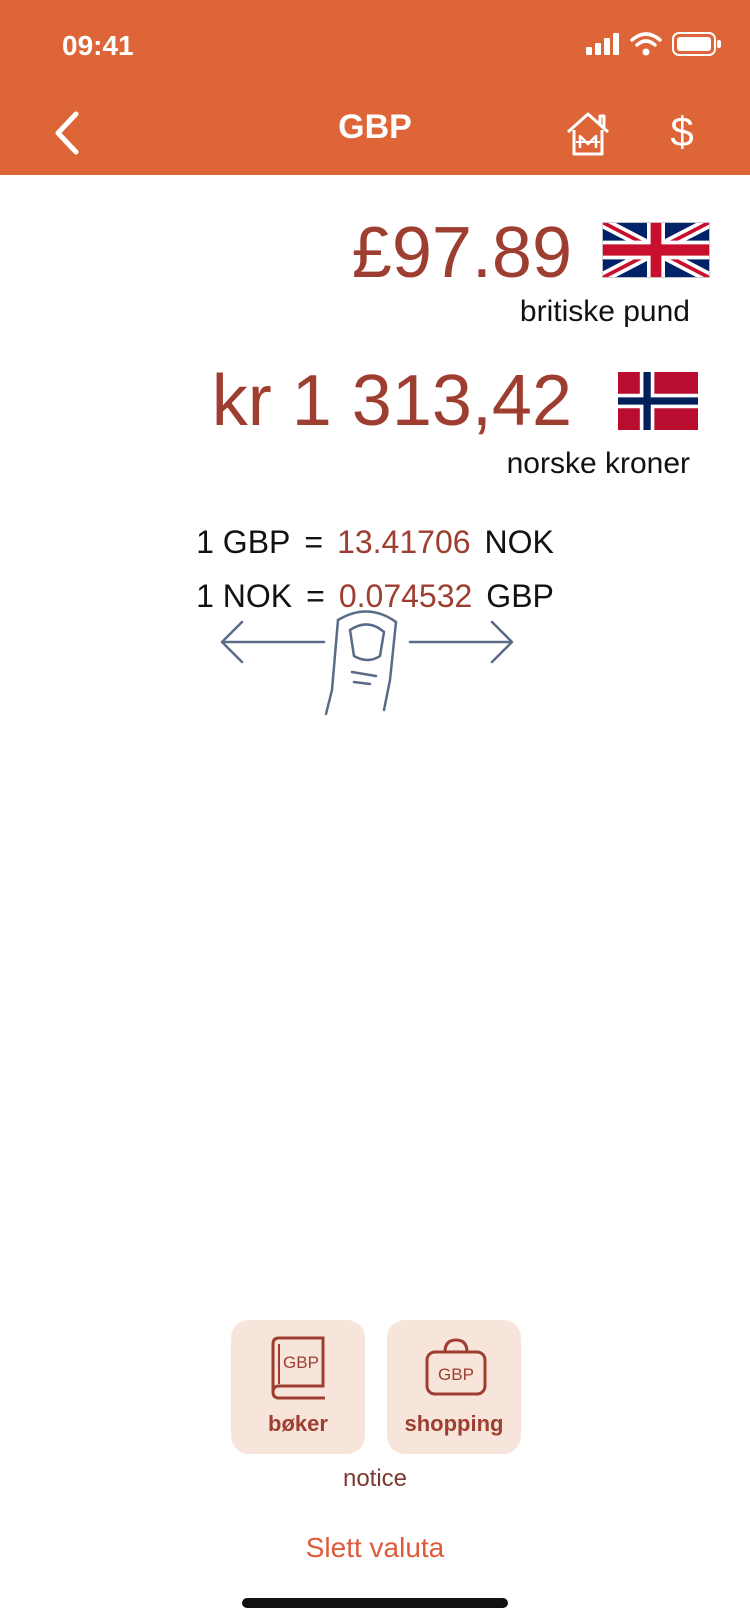  What do you see at coordinates (375, 87) in the screenshot?
I see `nav-header: 09:41 GBP $` at bounding box center [375, 87].